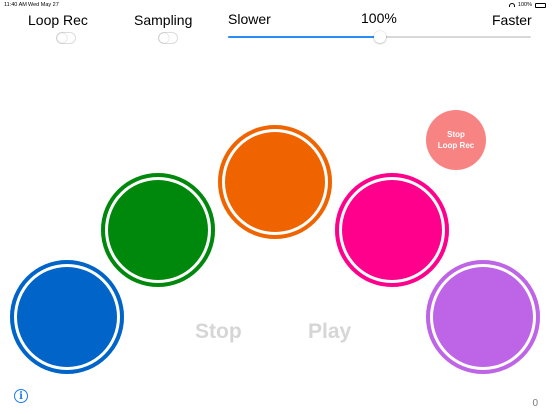 Image resolution: width=552 pixels, height=414 pixels. What do you see at coordinates (456, 140) in the screenshot?
I see `stop-loop-rec-button: Stop Loop Rec` at bounding box center [456, 140].